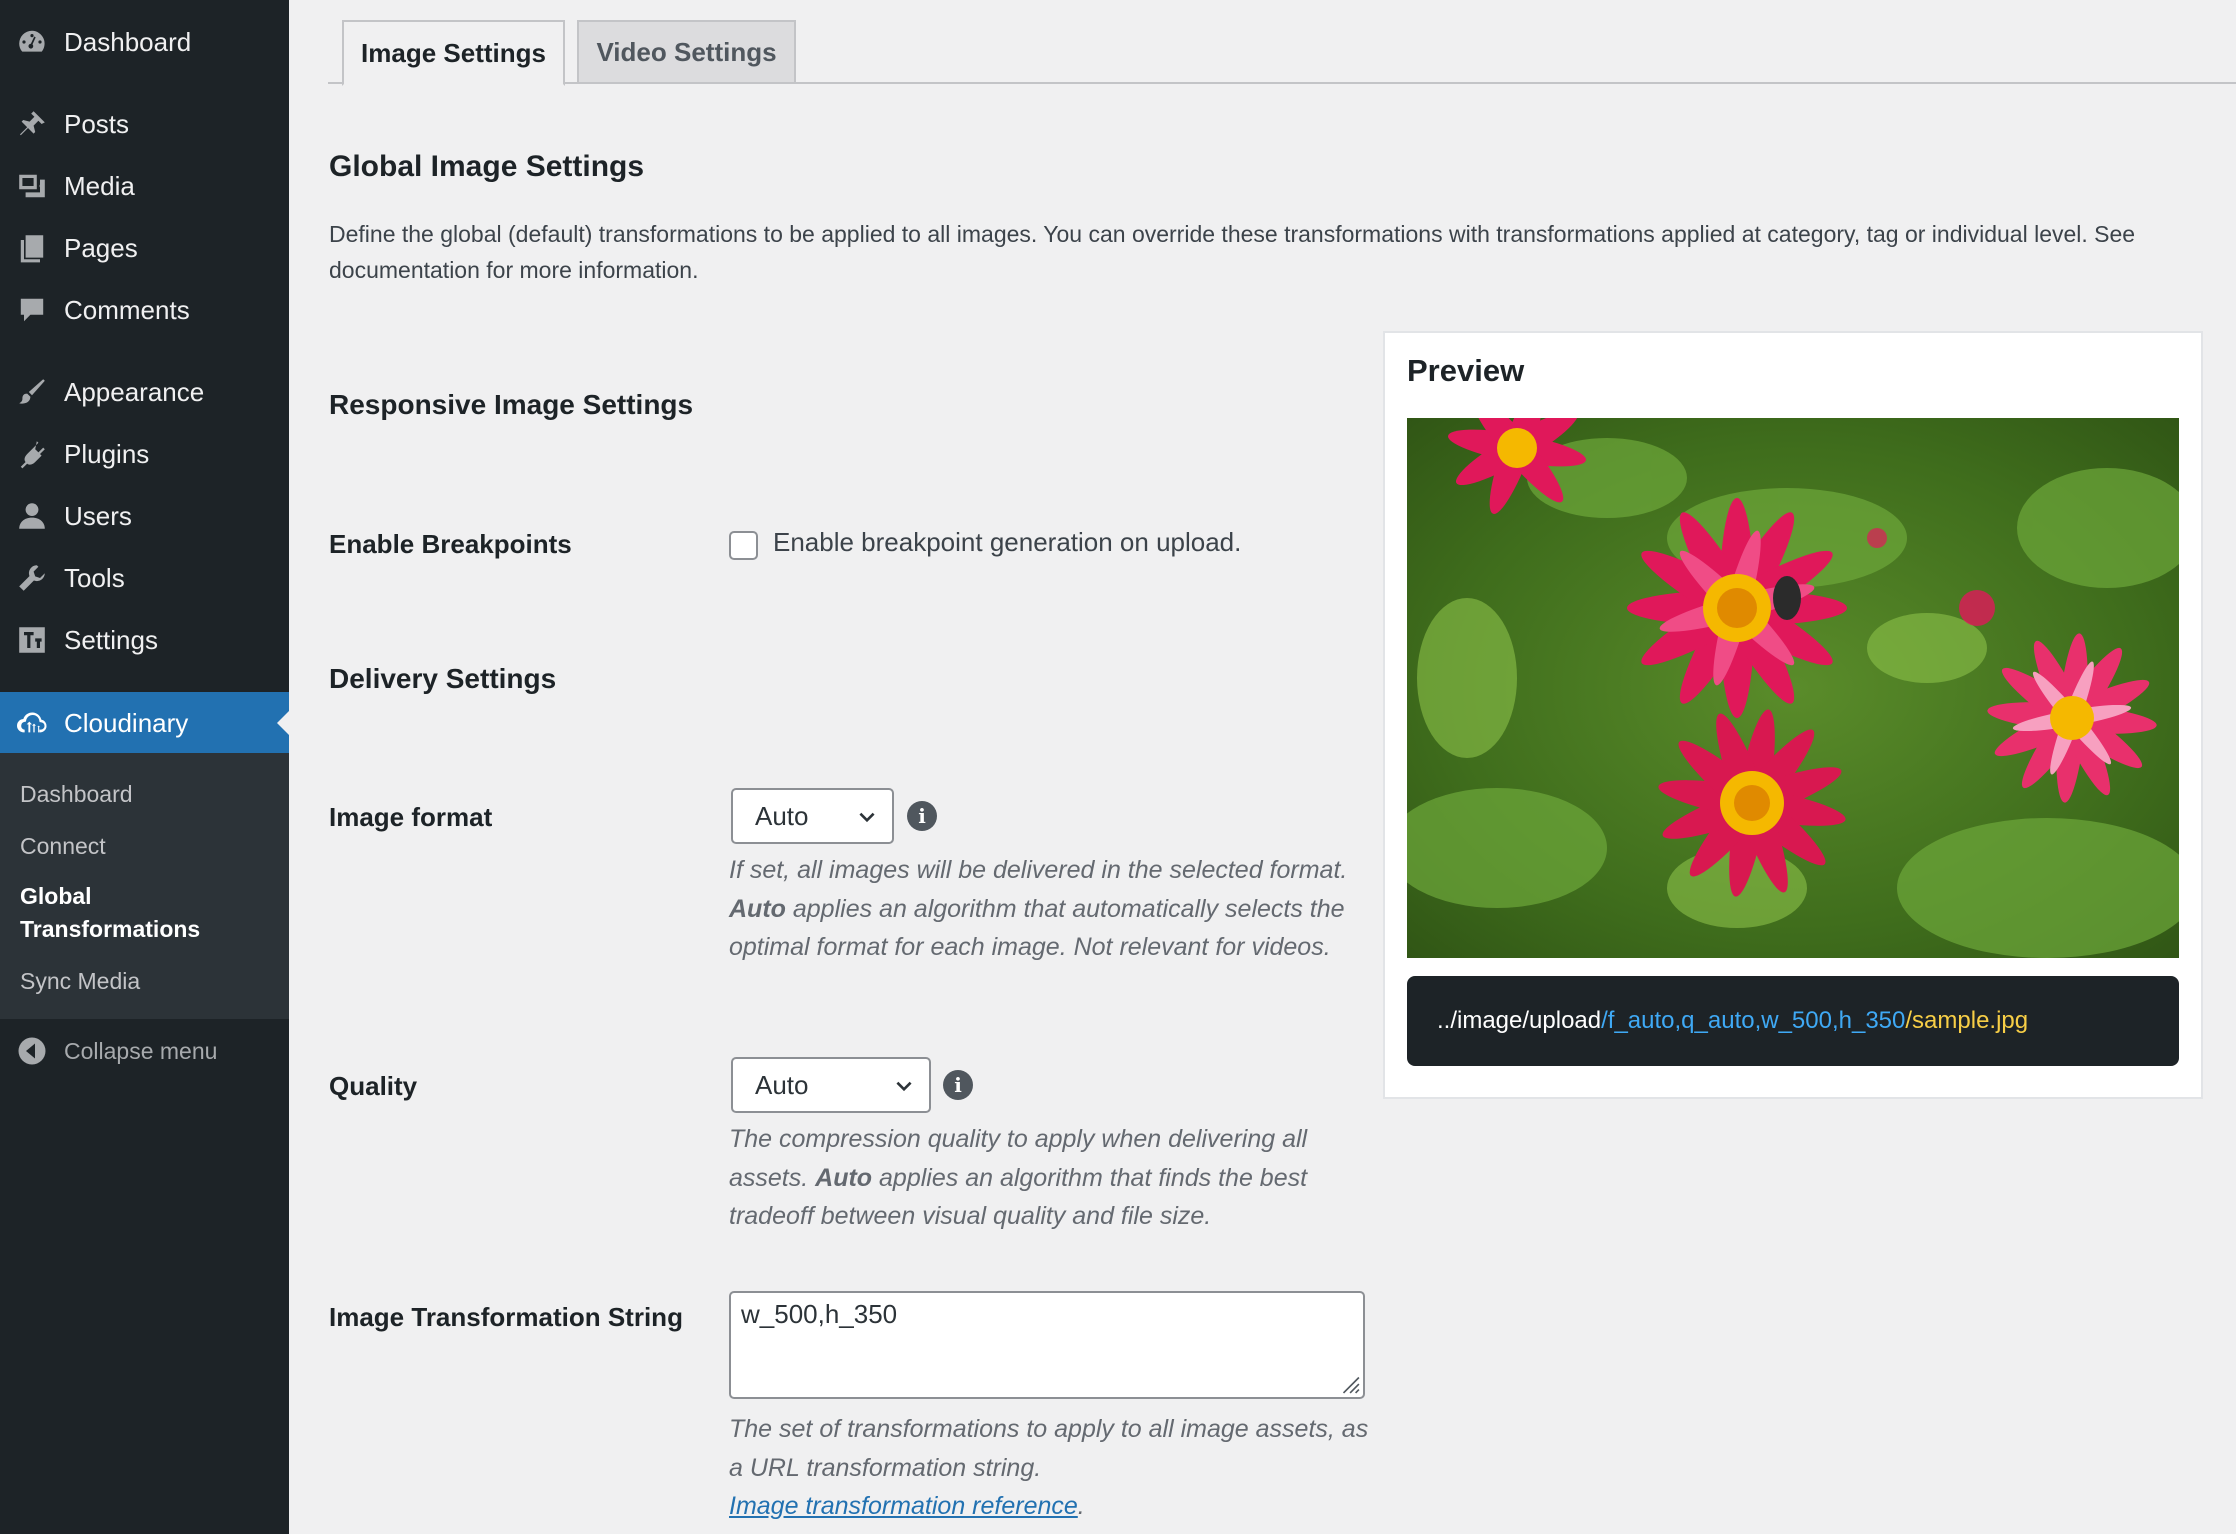  I want to click on menu-label: Comments, so click(127, 309).